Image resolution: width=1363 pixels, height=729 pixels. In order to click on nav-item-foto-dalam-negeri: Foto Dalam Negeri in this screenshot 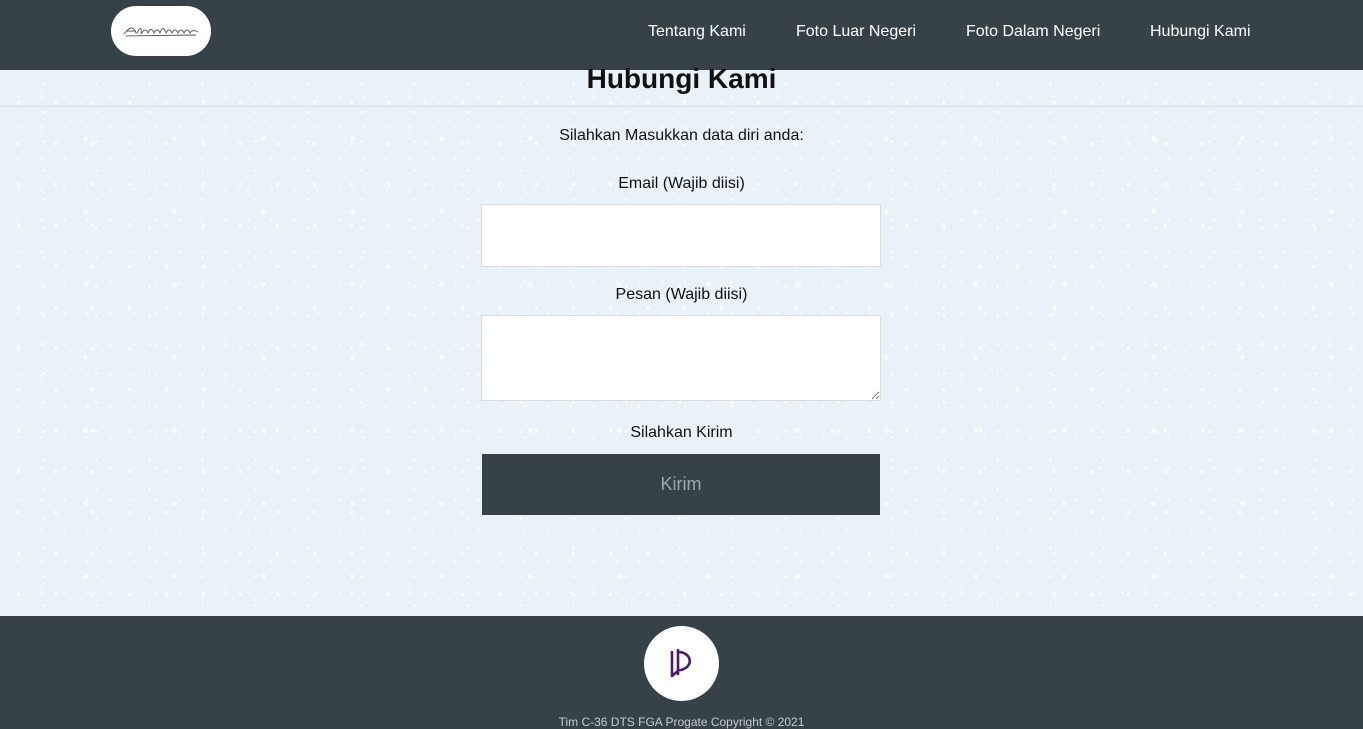, I will do `click(1033, 32)`.